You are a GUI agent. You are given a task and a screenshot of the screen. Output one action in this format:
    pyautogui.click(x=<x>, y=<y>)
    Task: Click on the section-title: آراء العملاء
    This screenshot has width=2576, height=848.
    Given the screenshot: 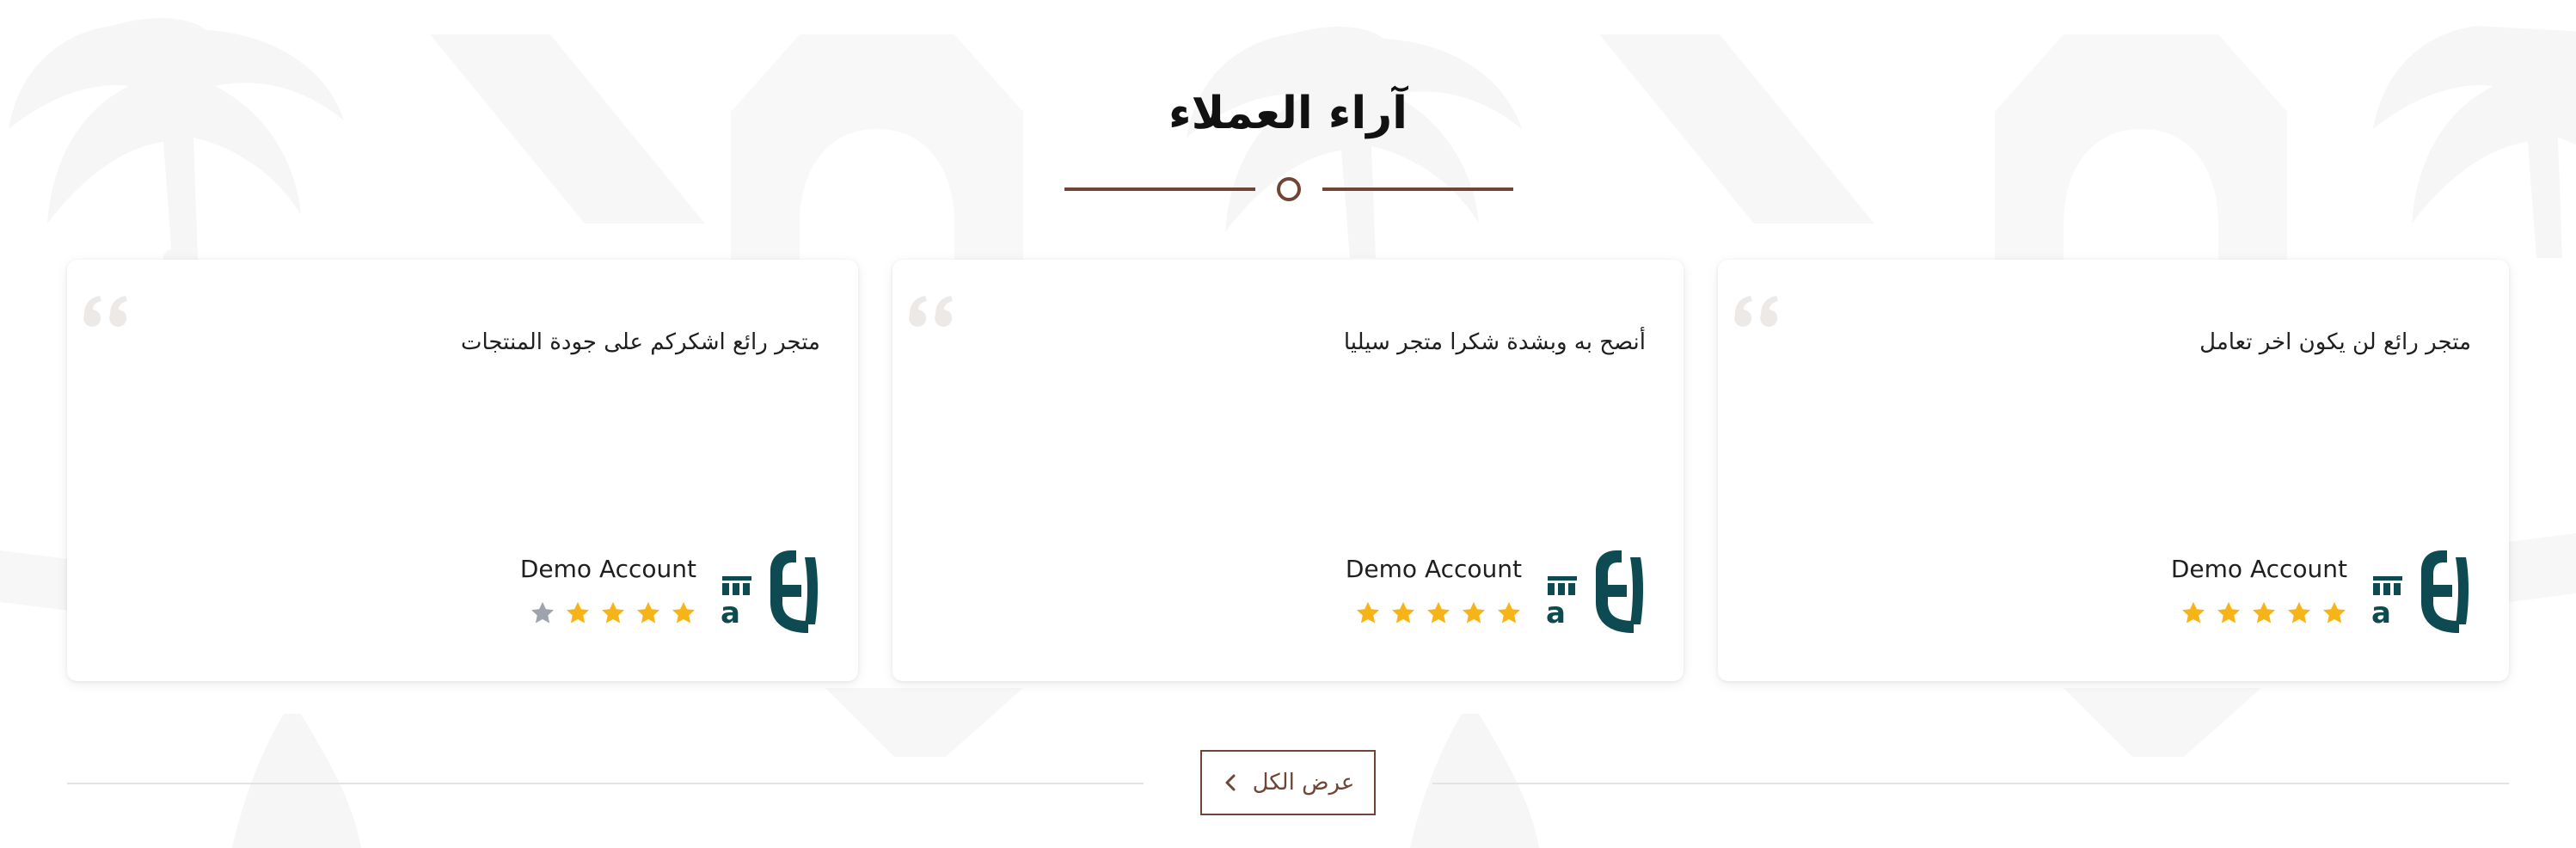 What is the action you would take?
    pyautogui.click(x=1288, y=114)
    